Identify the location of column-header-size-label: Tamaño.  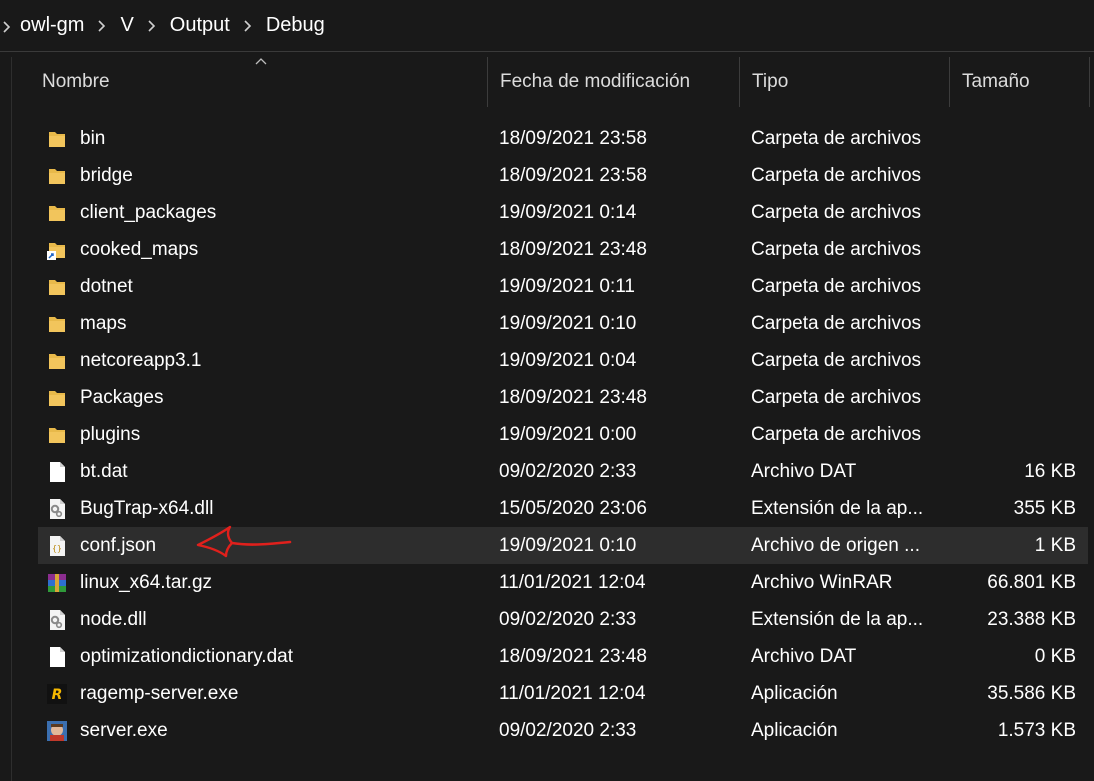
(996, 81).